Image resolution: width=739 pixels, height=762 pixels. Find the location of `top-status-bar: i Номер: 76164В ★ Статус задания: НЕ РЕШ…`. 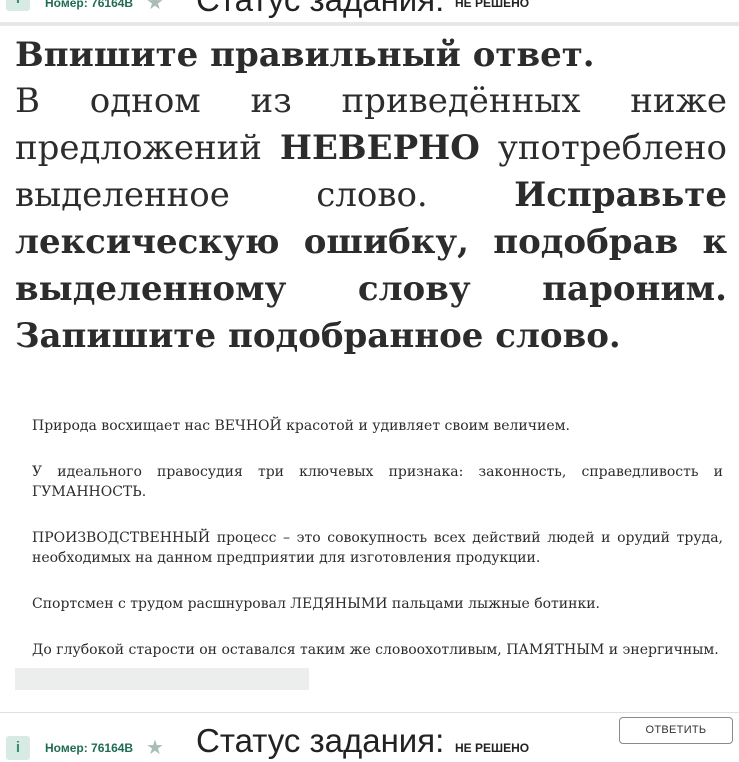

top-status-bar: i Номер: 76164В ★ Статус задания: НЕ РЕШ… is located at coordinates (369, 11).